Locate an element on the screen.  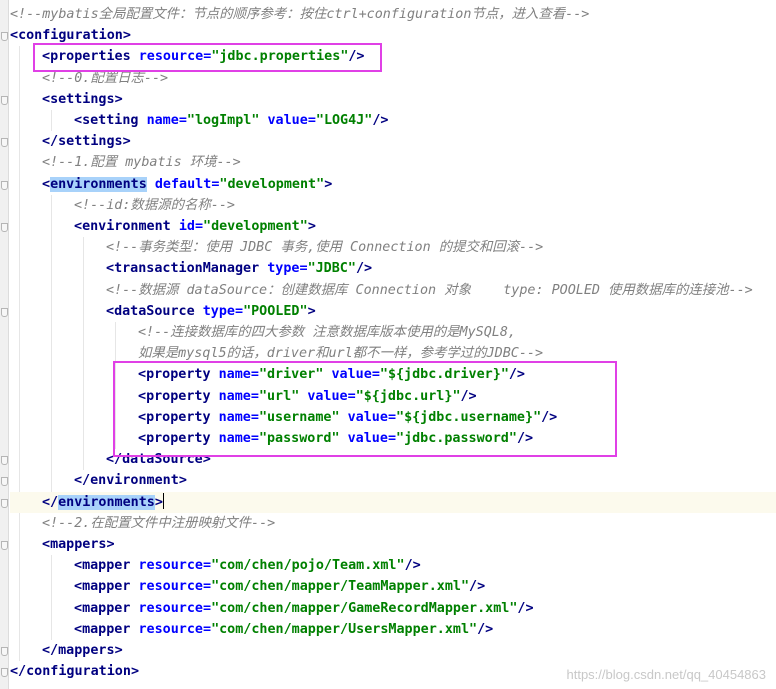
xml-attribute-value: JDBC is located at coordinates (331, 269).